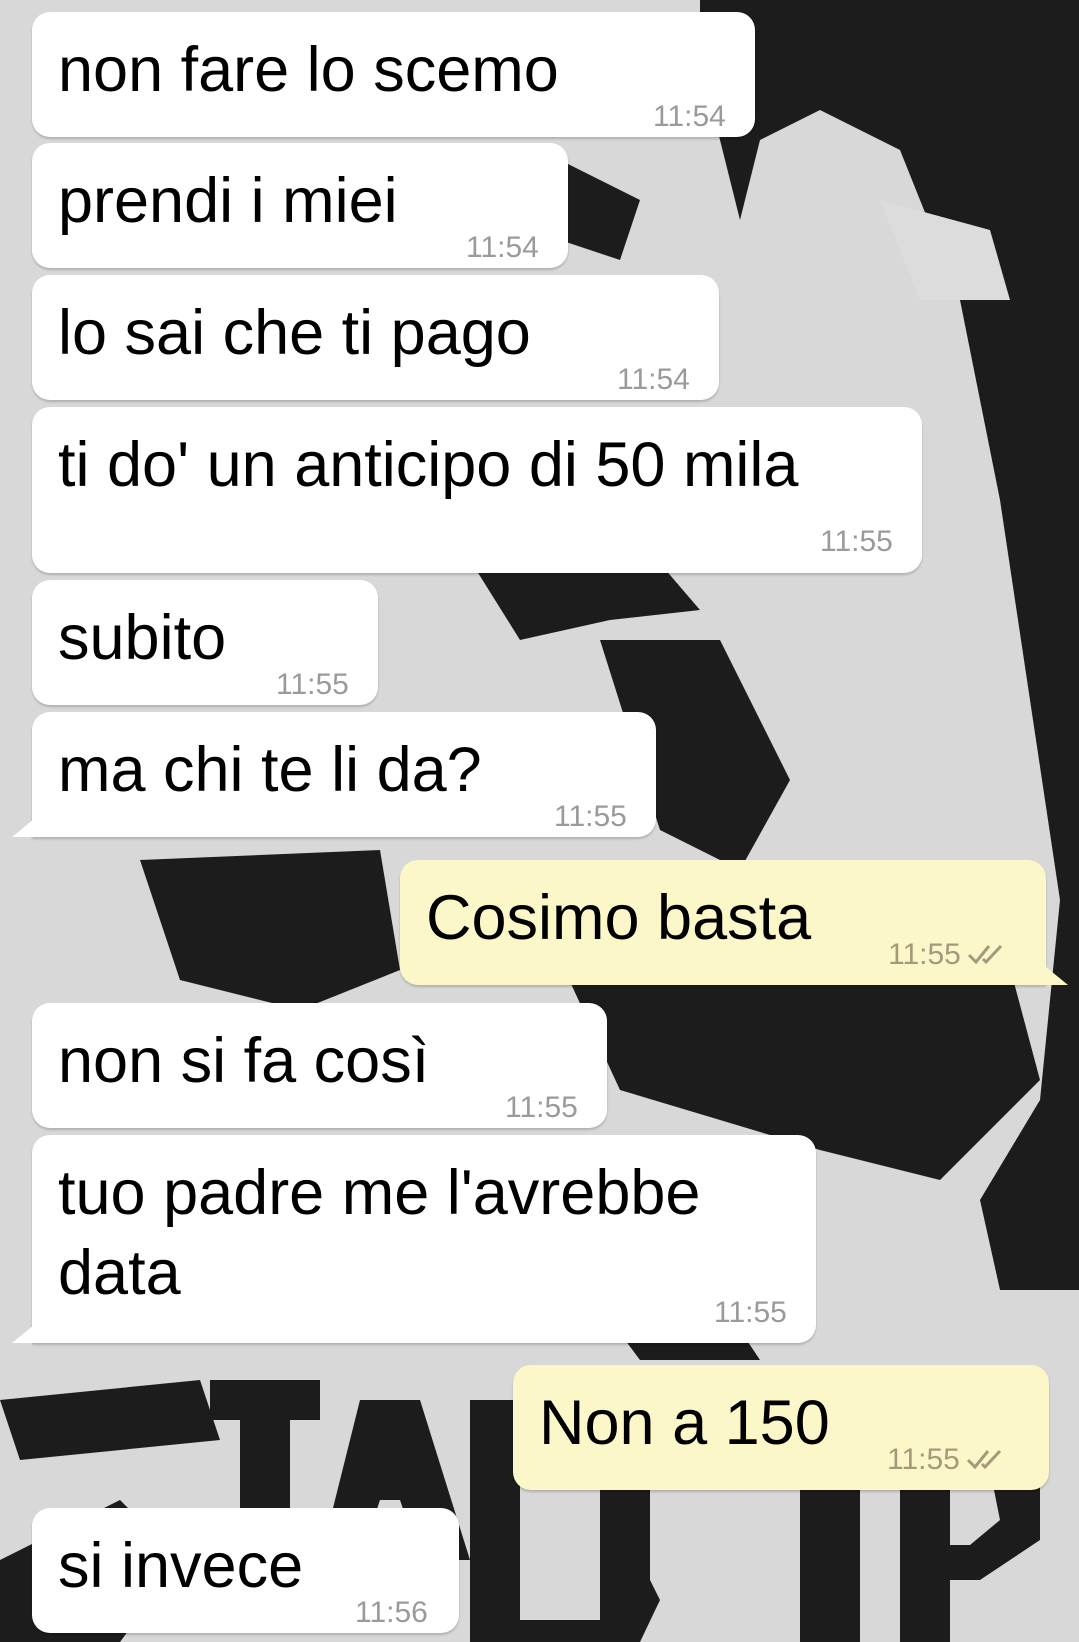 The image size is (1079, 1642). What do you see at coordinates (270, 770) in the screenshot?
I see `message-text: ma chi te li da?` at bounding box center [270, 770].